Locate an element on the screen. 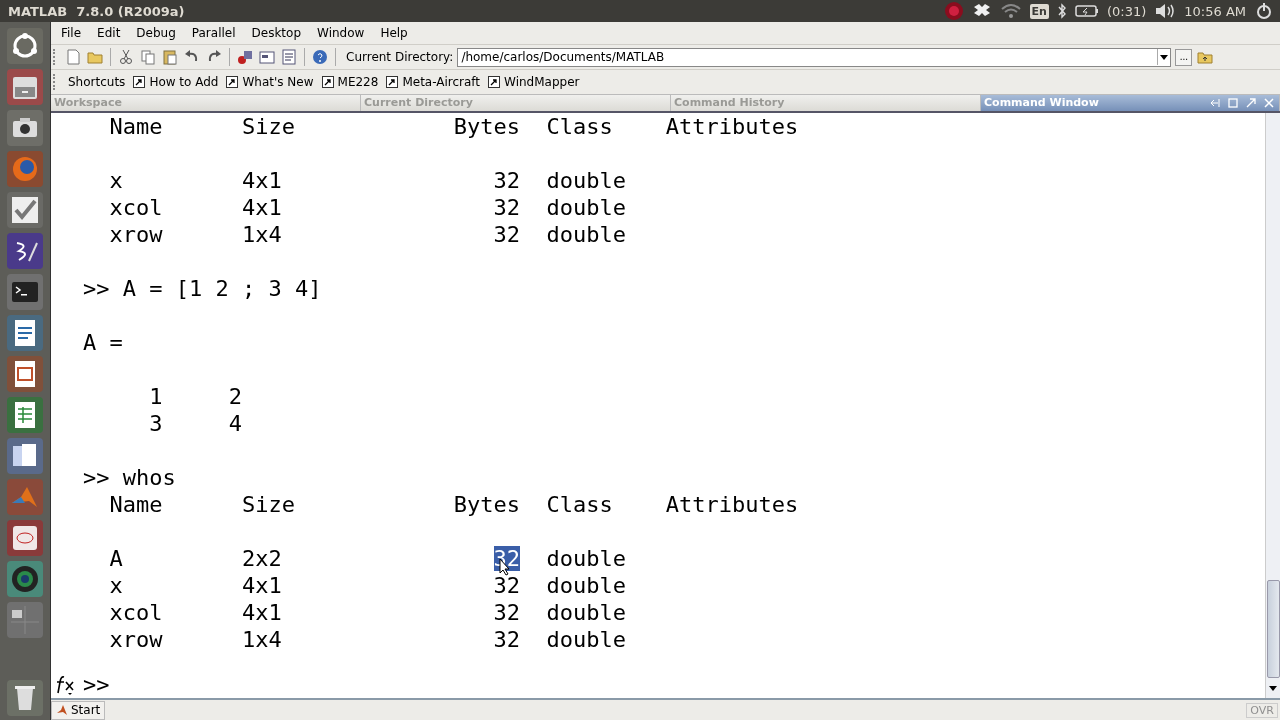 This screenshot has height=720, width=1280. power-icon is located at coordinates (1264, 11).